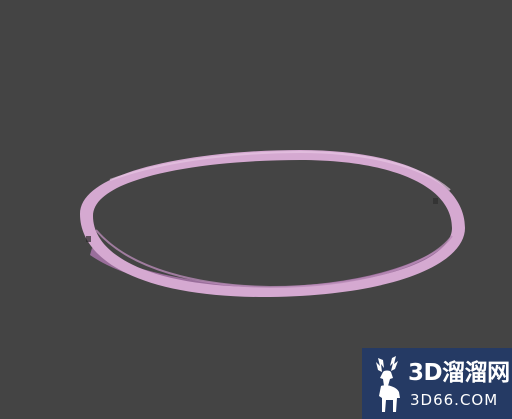  Describe the element at coordinates (459, 373) in the screenshot. I see `watermark-brand: 3D溜溜网` at that location.